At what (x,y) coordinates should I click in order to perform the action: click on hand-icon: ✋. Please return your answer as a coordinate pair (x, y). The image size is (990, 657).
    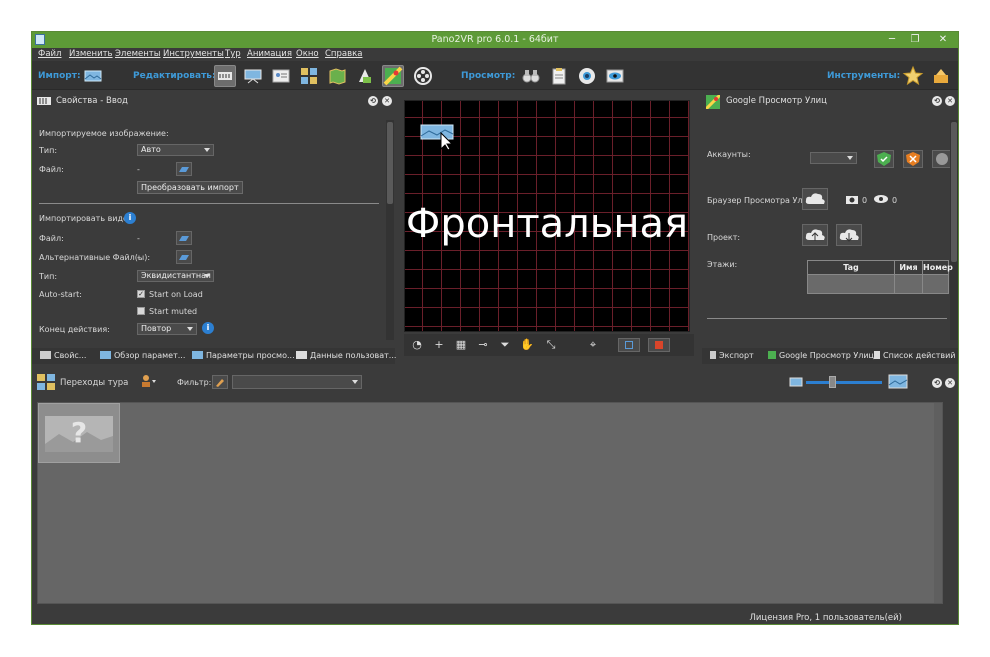
    Looking at the image, I should click on (527, 345).